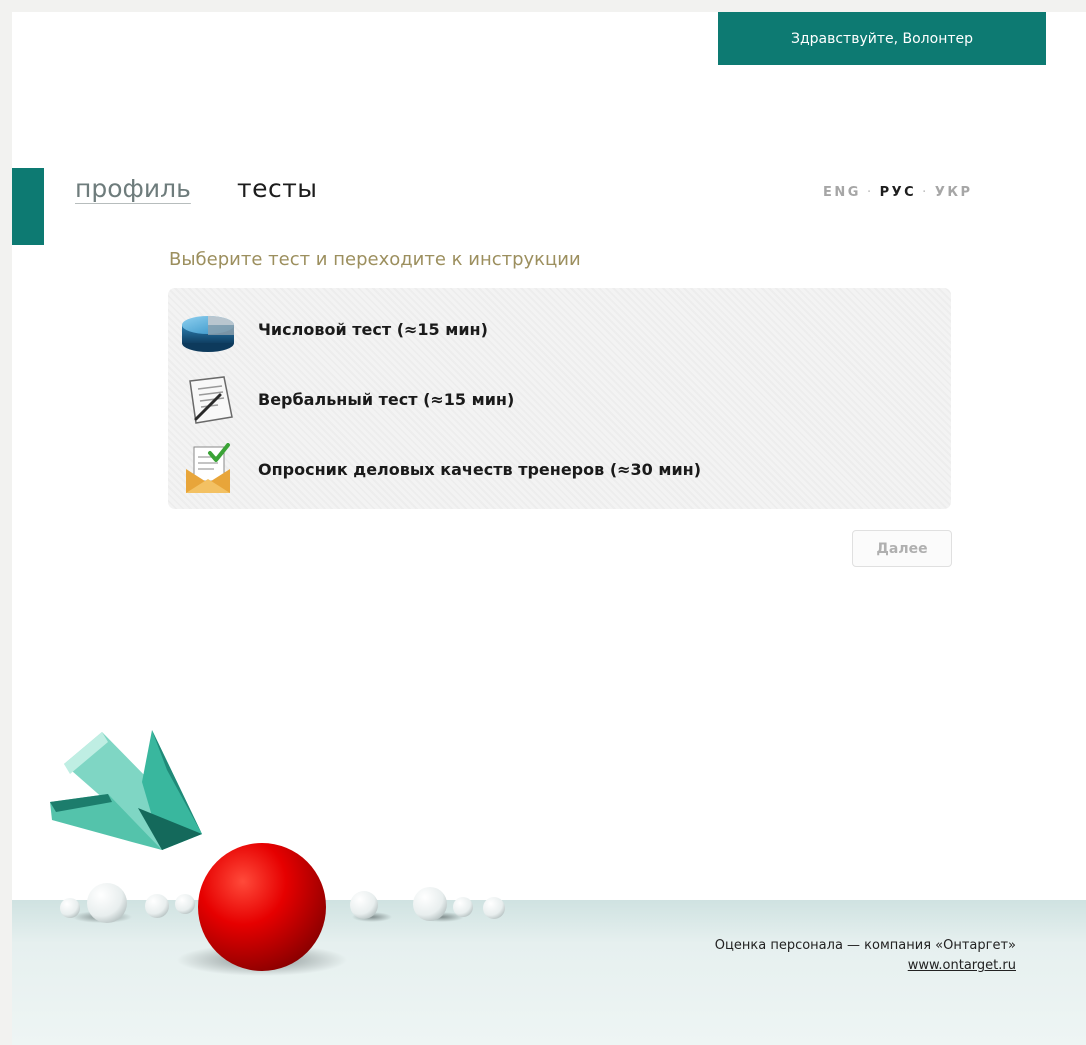  I want to click on greeting-text: Здравствуйте, Волонтер, so click(882, 38).